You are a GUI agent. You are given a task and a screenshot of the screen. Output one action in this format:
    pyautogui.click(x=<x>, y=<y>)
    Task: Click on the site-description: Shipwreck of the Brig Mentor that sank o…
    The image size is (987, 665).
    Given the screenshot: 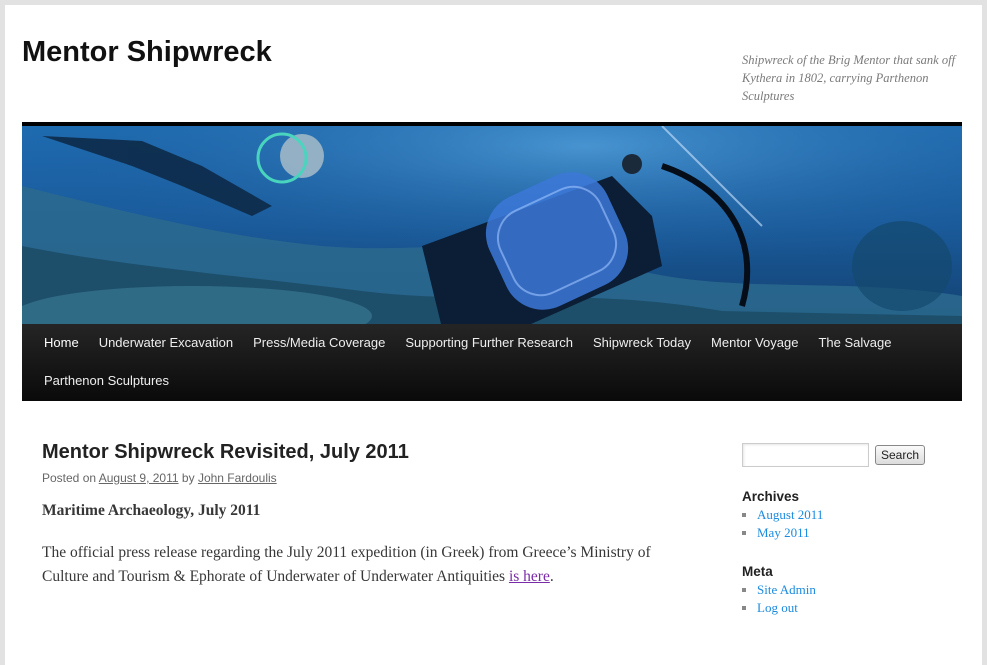 What is the action you would take?
    pyautogui.click(x=849, y=78)
    